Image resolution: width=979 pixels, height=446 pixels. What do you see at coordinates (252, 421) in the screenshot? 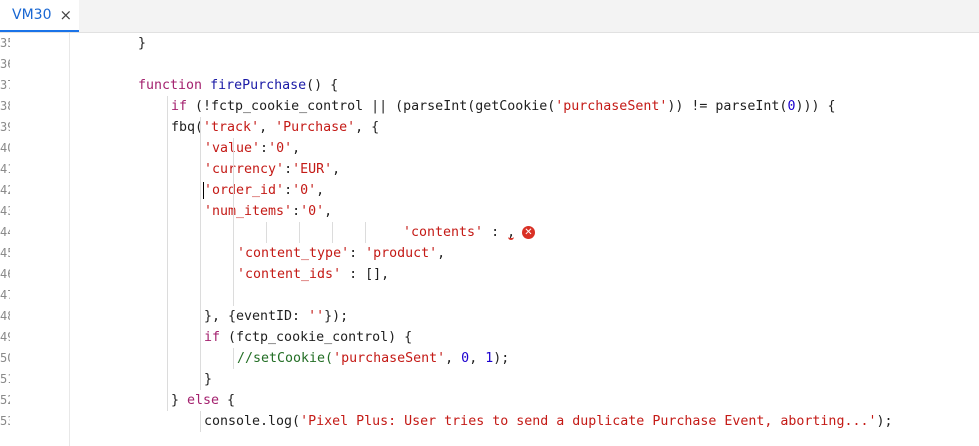
I see `code-token: console.log(` at bounding box center [252, 421].